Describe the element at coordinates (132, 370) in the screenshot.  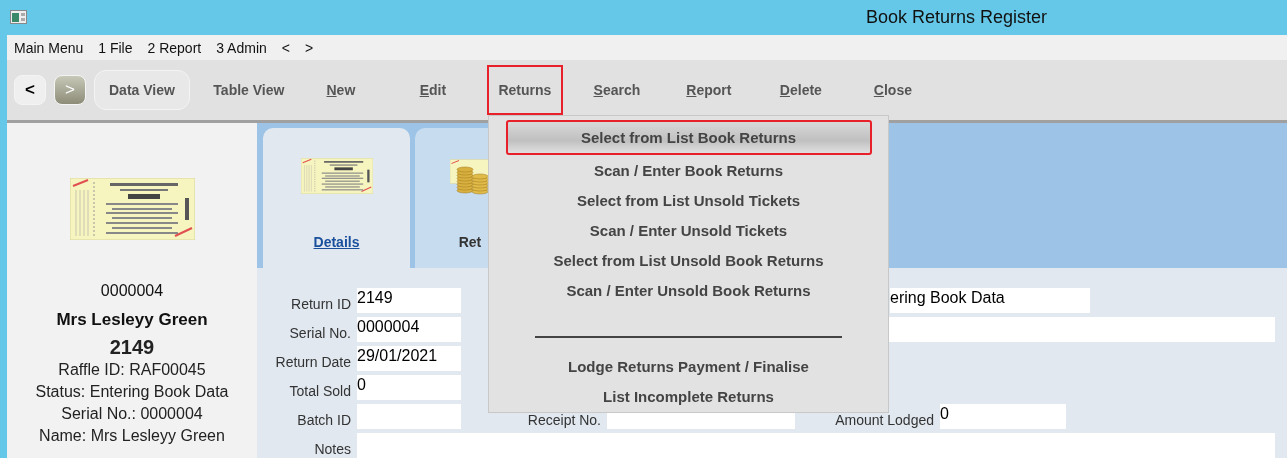
I see `summary-line: Raffle ID: RAF00045` at that location.